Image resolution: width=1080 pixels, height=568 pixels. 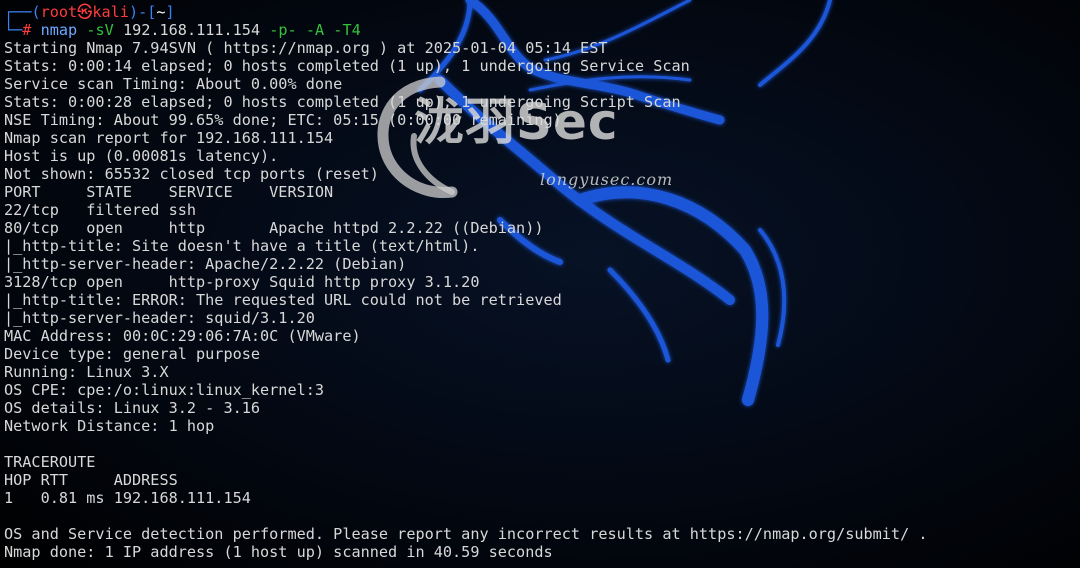 What do you see at coordinates (169, 192) in the screenshot?
I see `port-table-header: PORT STATE SERVICE VERSION` at bounding box center [169, 192].